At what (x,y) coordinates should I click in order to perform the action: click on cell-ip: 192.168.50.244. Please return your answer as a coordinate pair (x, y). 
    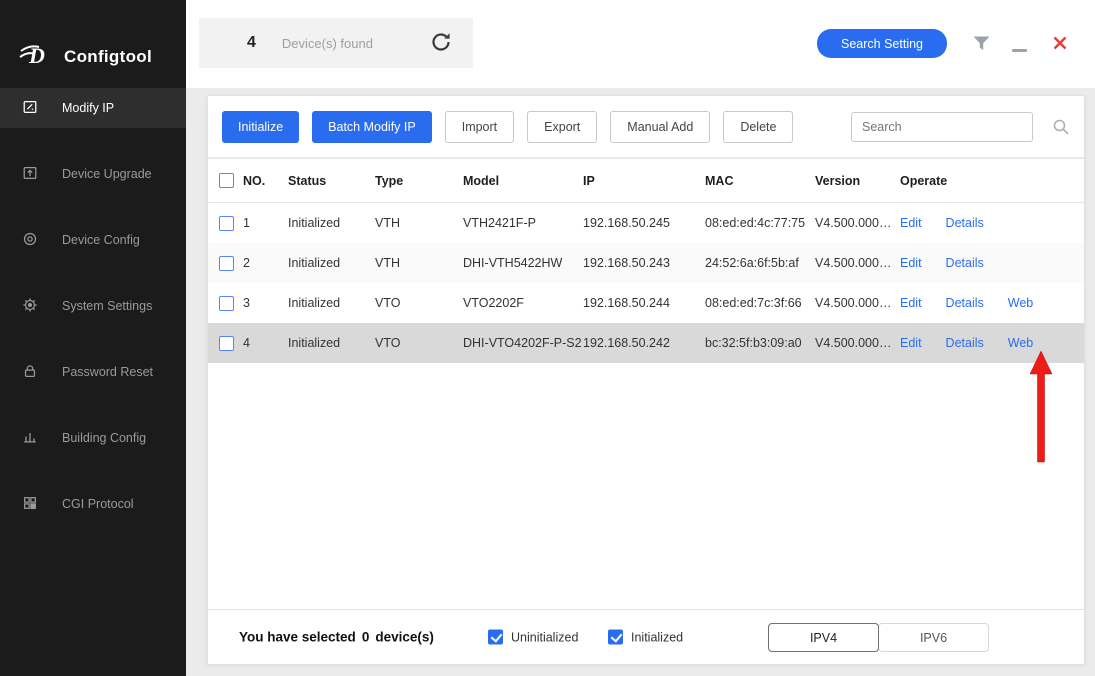
    Looking at the image, I should click on (626, 303).